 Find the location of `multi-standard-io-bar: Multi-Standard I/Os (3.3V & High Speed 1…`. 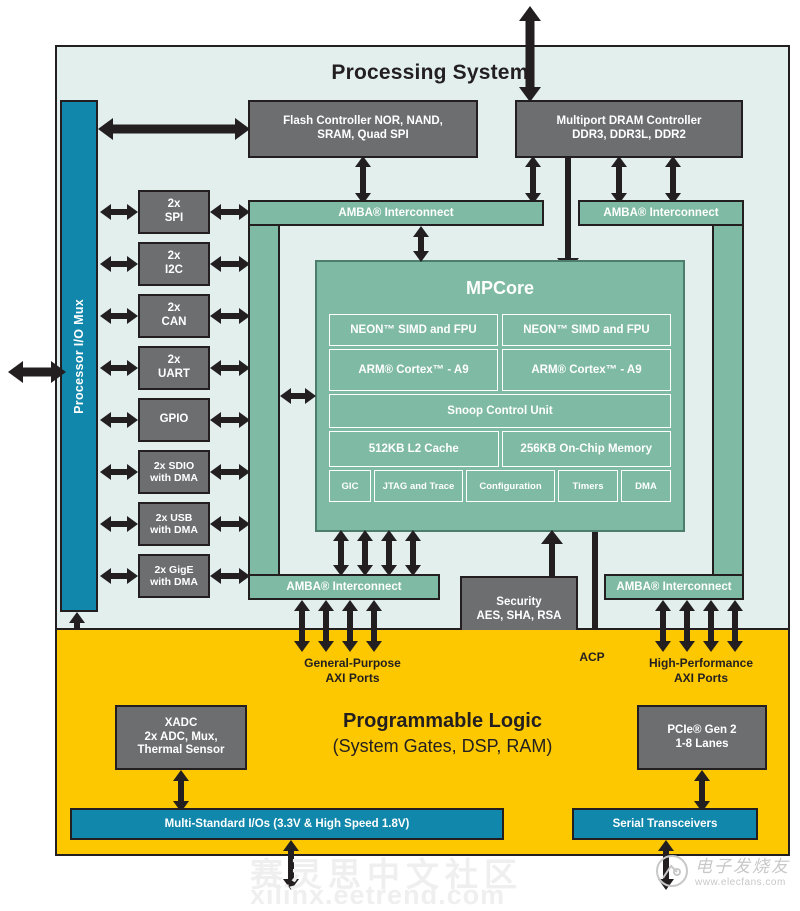

multi-standard-io-bar: Multi-Standard I/Os (3.3V & High Speed 1… is located at coordinates (287, 824).